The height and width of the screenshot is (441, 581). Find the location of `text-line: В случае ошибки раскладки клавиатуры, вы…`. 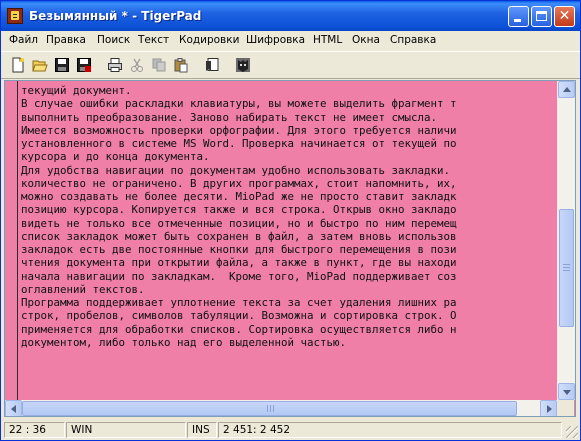

text-line: В случае ошибки раскладки клавиатуры, вы… is located at coordinates (239, 104).